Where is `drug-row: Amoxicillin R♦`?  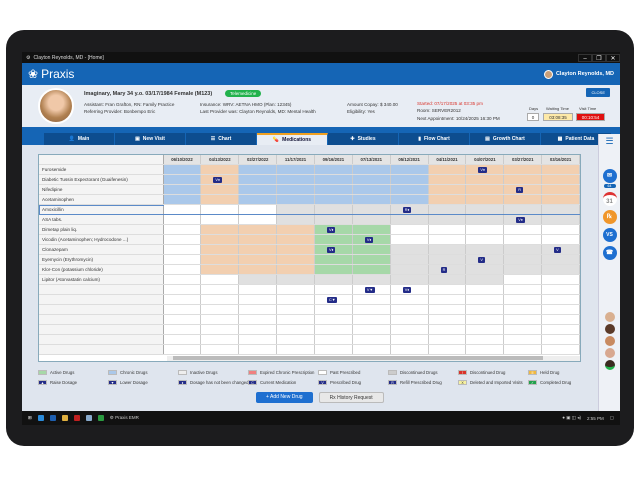 drug-row: Amoxicillin R♦ is located at coordinates (309, 210).